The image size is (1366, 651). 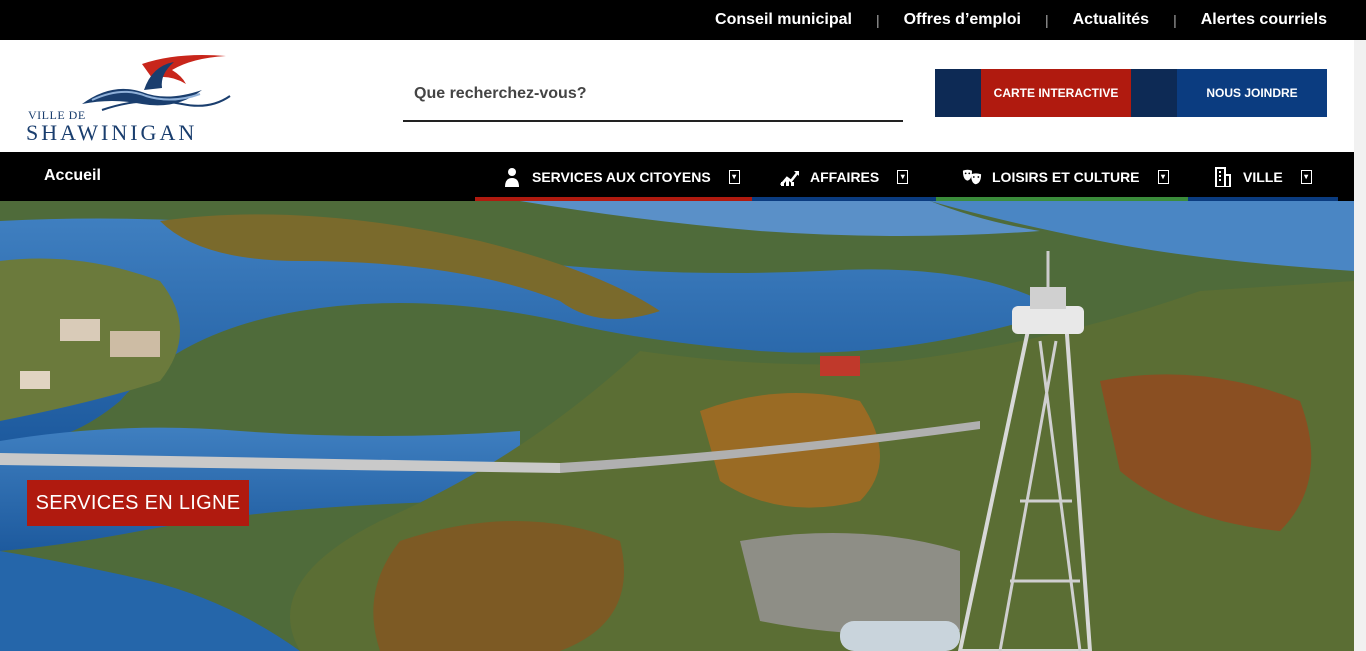 I want to click on nav-affaires: AFFAIRES ▾, so click(x=844, y=176).